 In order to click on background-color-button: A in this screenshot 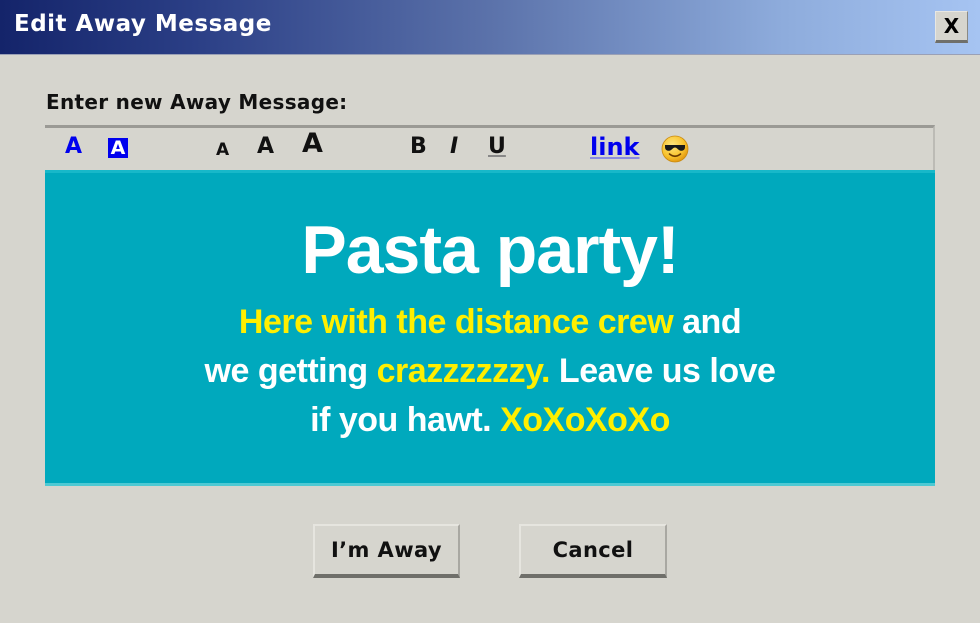, I will do `click(118, 148)`.